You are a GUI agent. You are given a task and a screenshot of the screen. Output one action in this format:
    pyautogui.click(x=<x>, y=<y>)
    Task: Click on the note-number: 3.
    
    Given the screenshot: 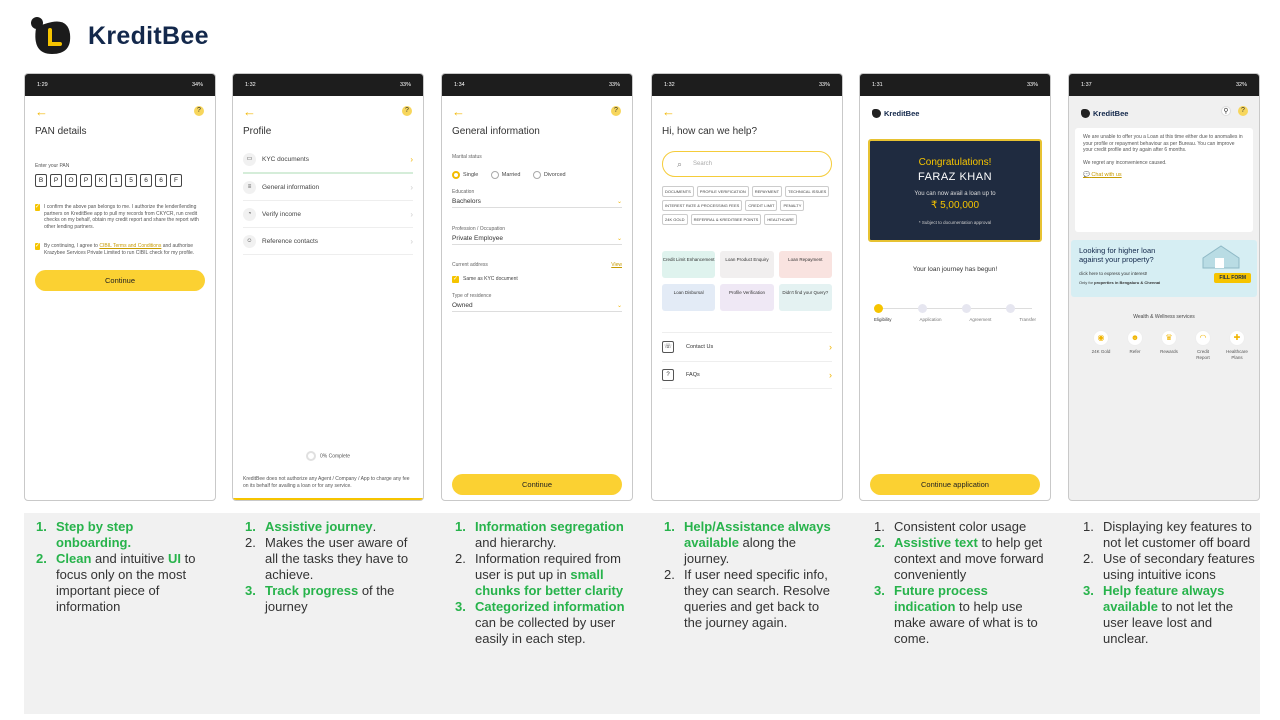 What is the action you would take?
    pyautogui.click(x=1088, y=590)
    